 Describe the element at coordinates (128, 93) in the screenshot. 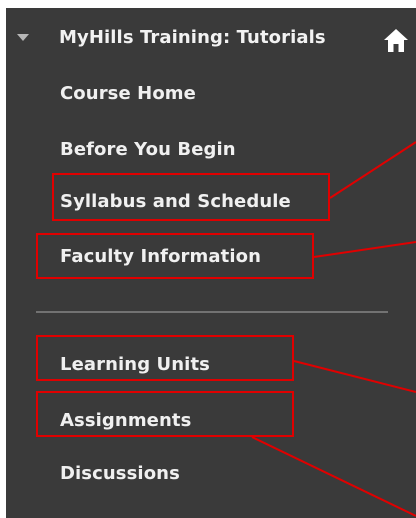

I see `menu-item-course-home: Course Home` at that location.